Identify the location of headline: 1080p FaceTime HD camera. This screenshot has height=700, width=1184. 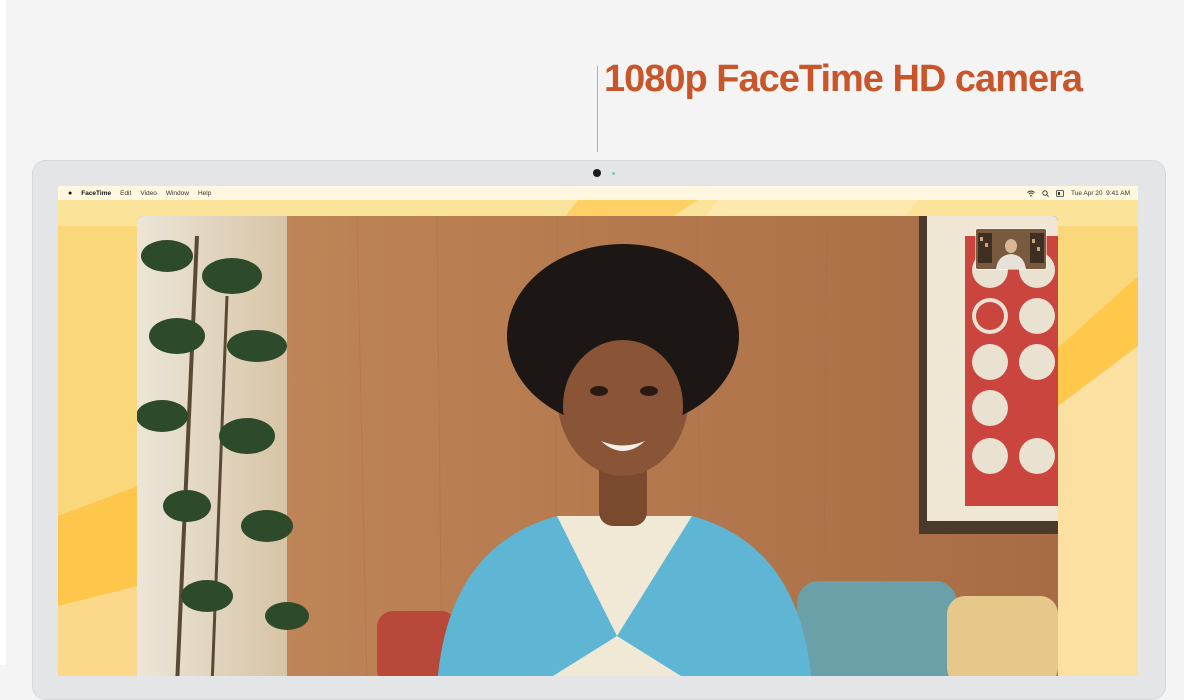
(843, 79).